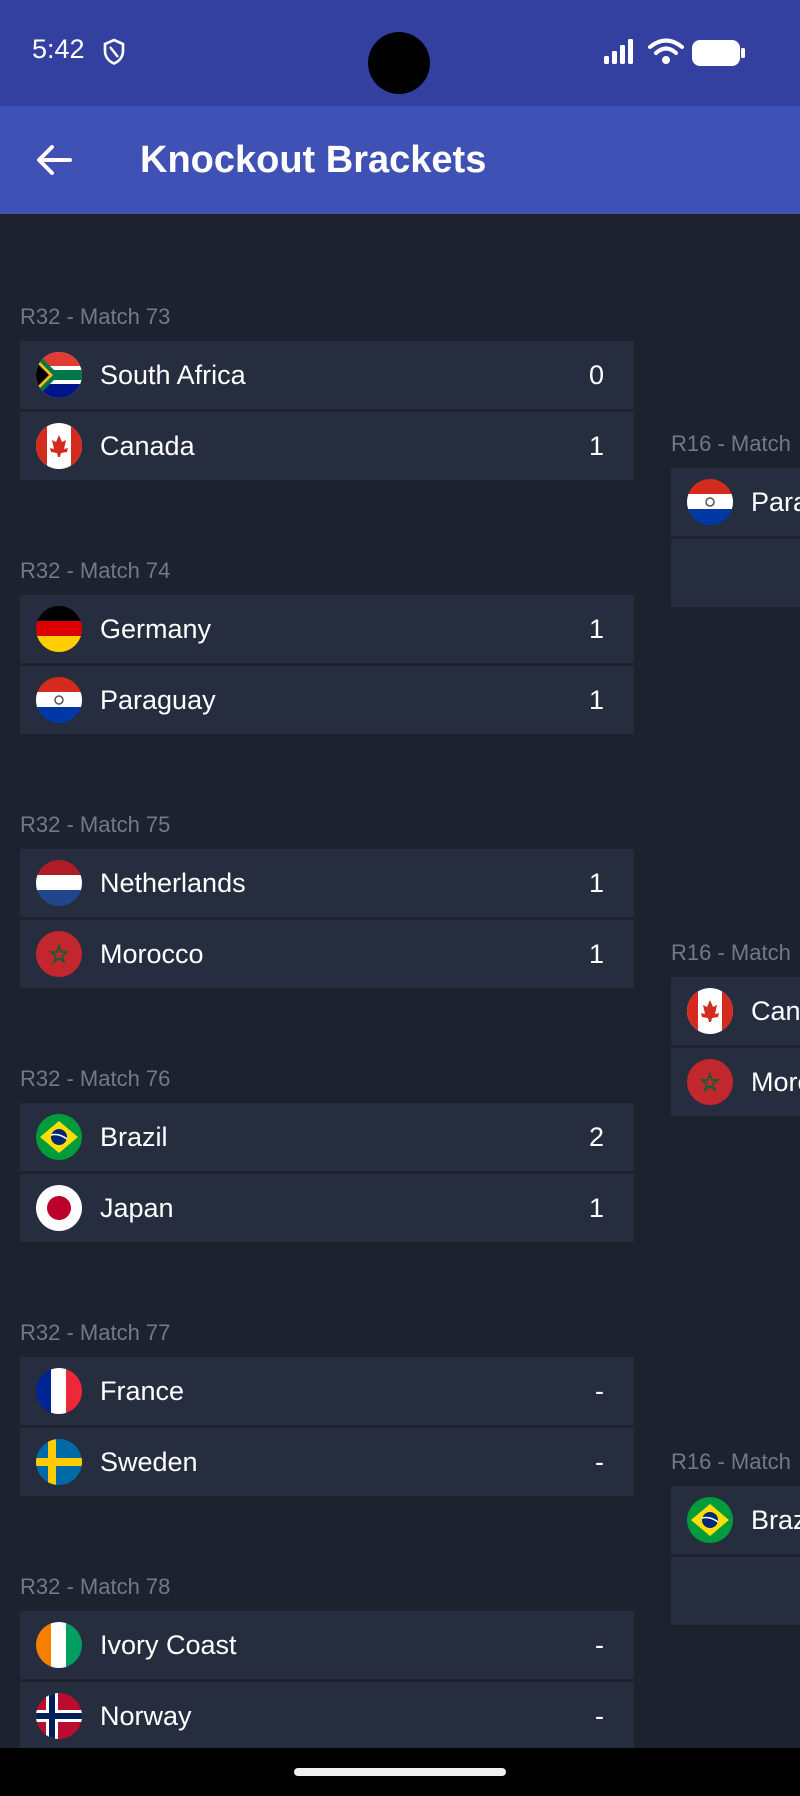  Describe the element at coordinates (95, 1586) in the screenshot. I see `match-label: R32 - Match 78` at that location.